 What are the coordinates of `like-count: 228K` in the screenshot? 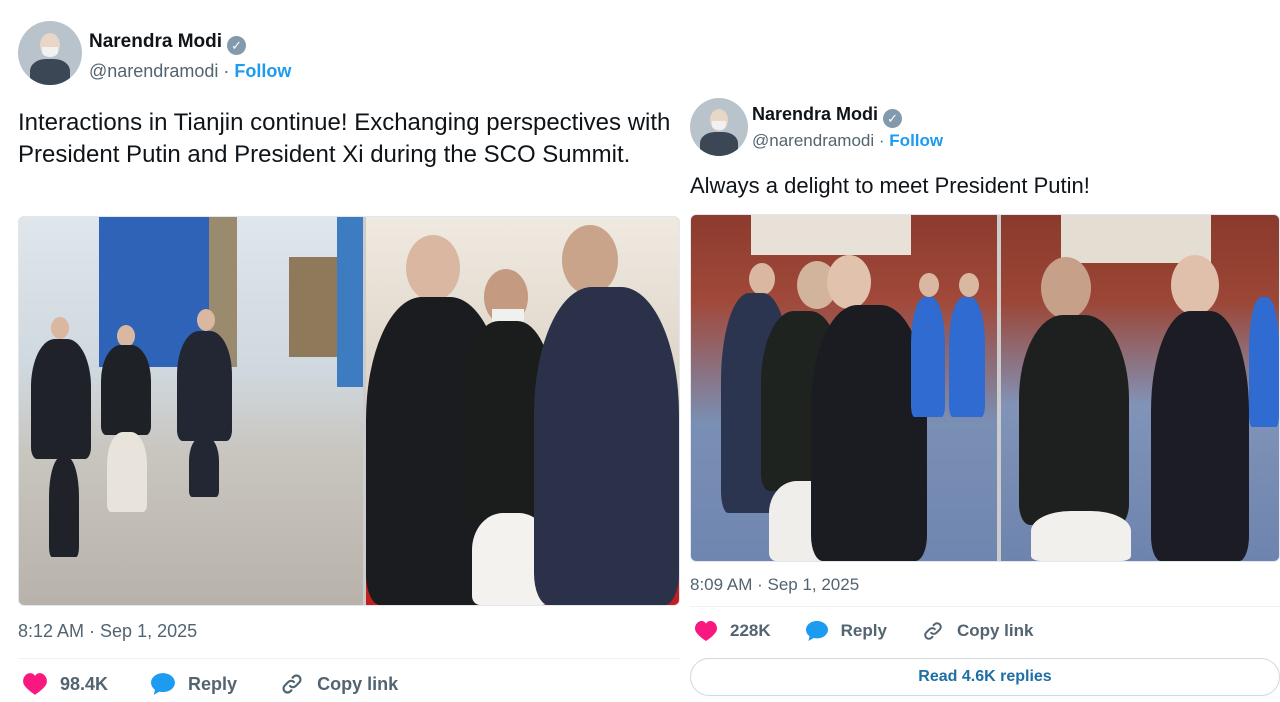 It's located at (750, 630).